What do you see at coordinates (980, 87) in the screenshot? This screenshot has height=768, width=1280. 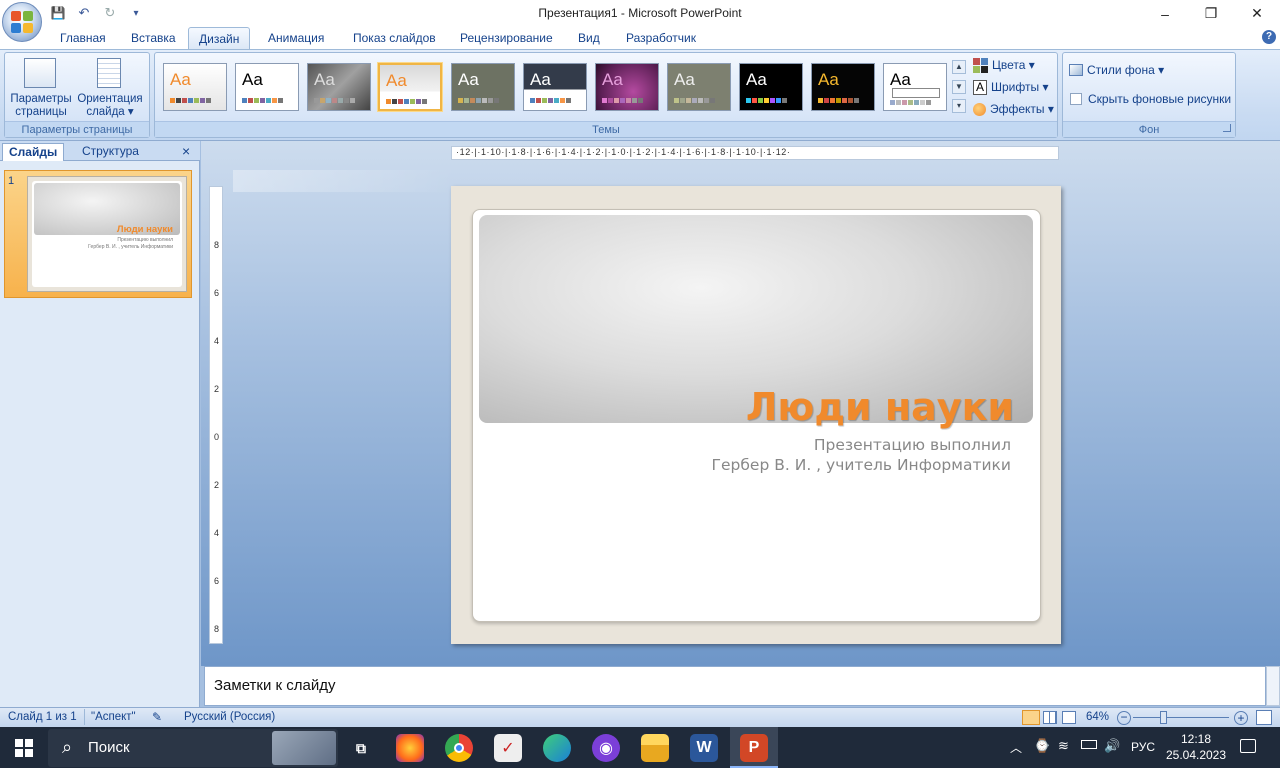 I see `fonts-icon: A` at bounding box center [980, 87].